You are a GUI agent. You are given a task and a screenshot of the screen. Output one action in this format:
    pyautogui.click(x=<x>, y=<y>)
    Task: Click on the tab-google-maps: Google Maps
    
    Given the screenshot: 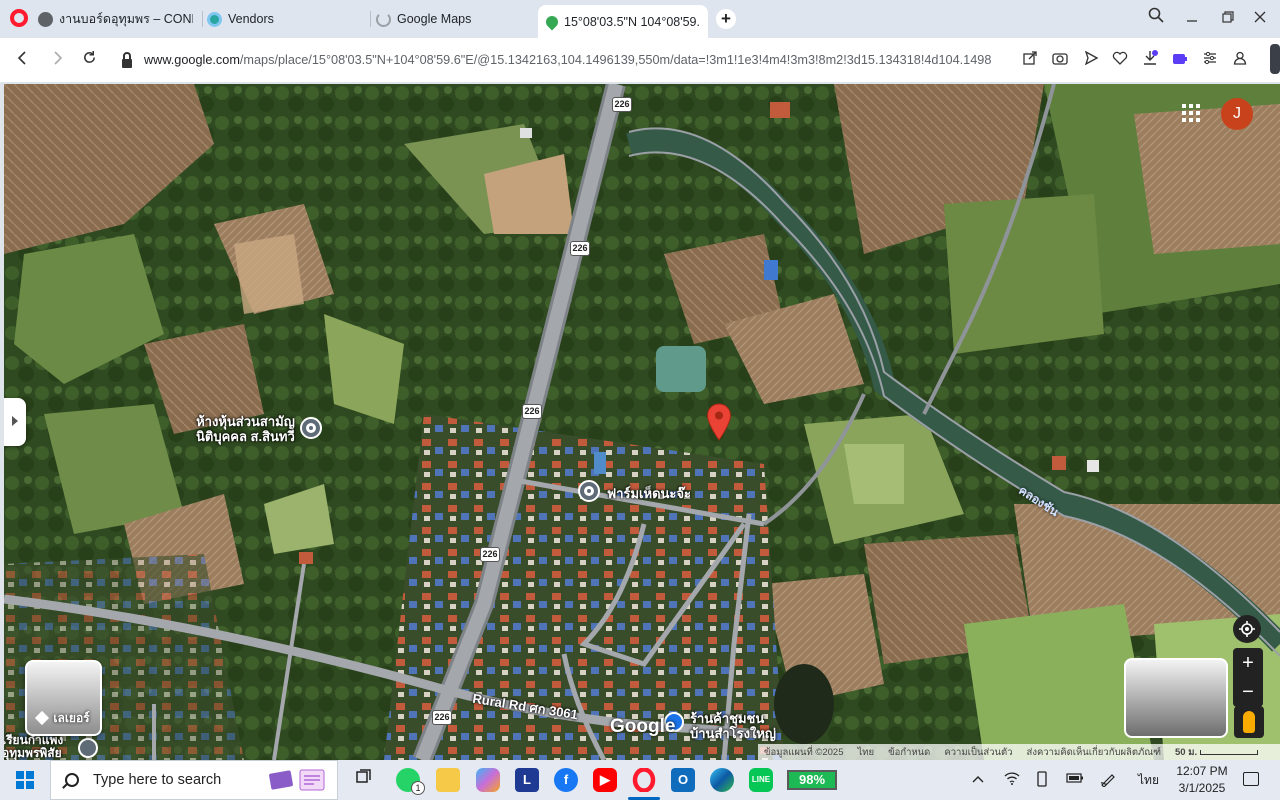 What is the action you would take?
    pyautogui.click(x=451, y=19)
    